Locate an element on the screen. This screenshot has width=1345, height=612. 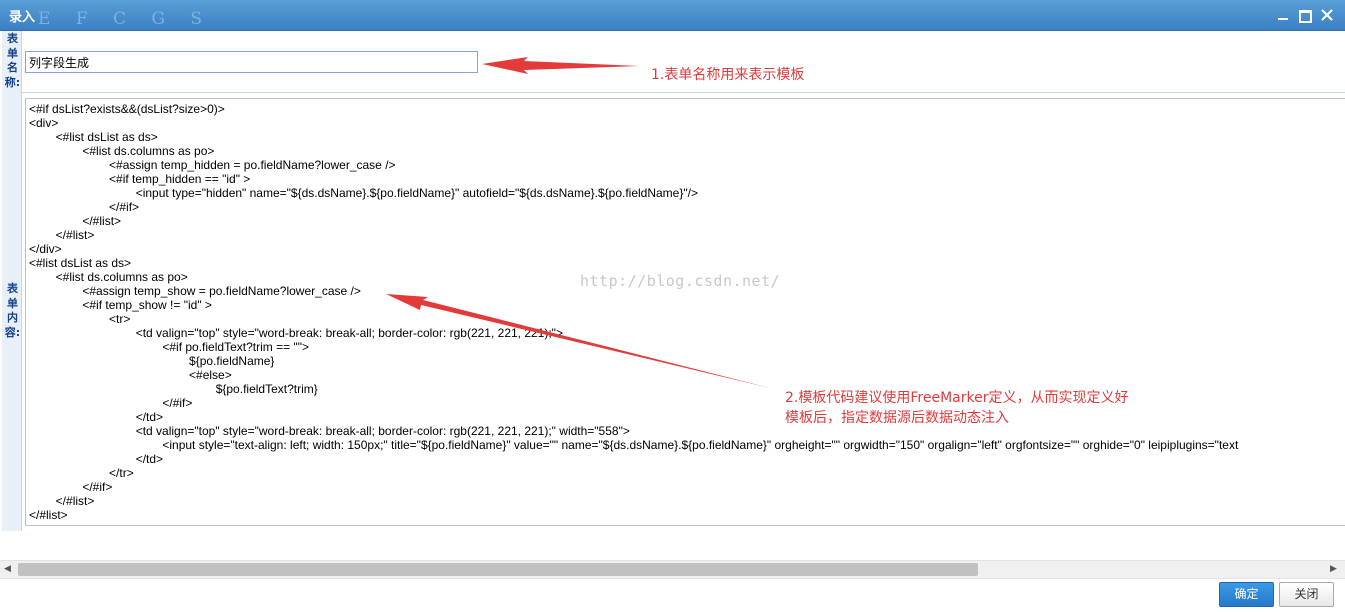
scrollbar-thumb is located at coordinates (498, 569).